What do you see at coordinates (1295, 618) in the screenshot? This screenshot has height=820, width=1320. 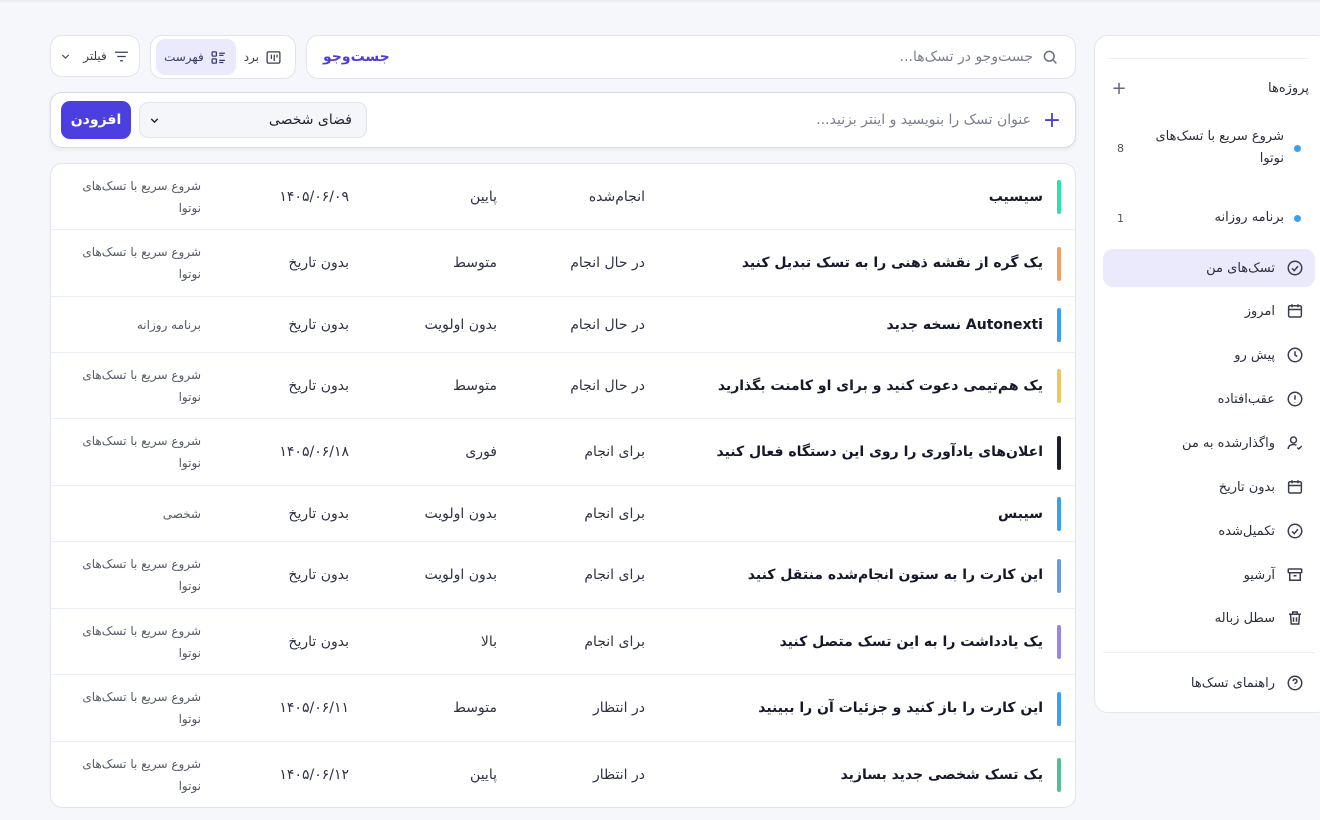 I see `trash-icon` at bounding box center [1295, 618].